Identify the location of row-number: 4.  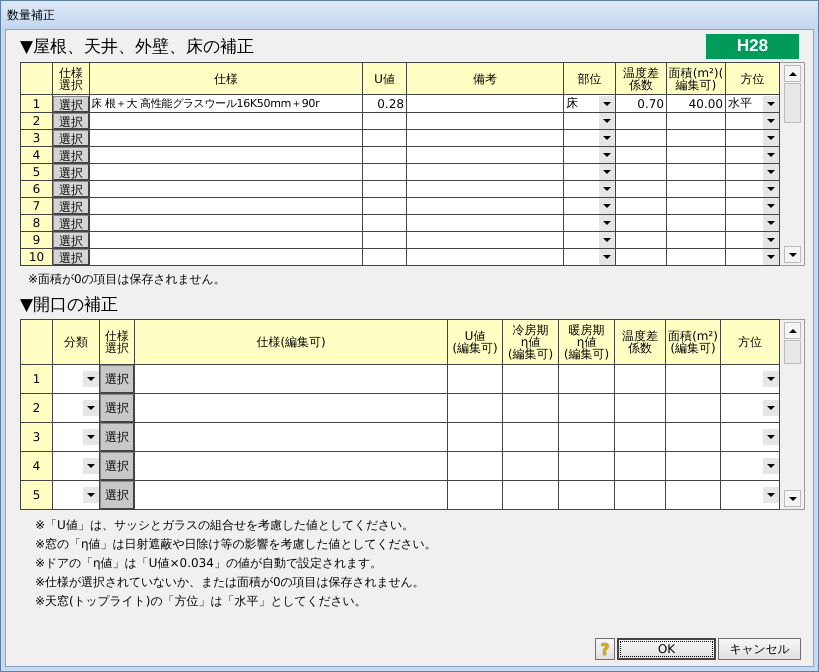
(36, 466).